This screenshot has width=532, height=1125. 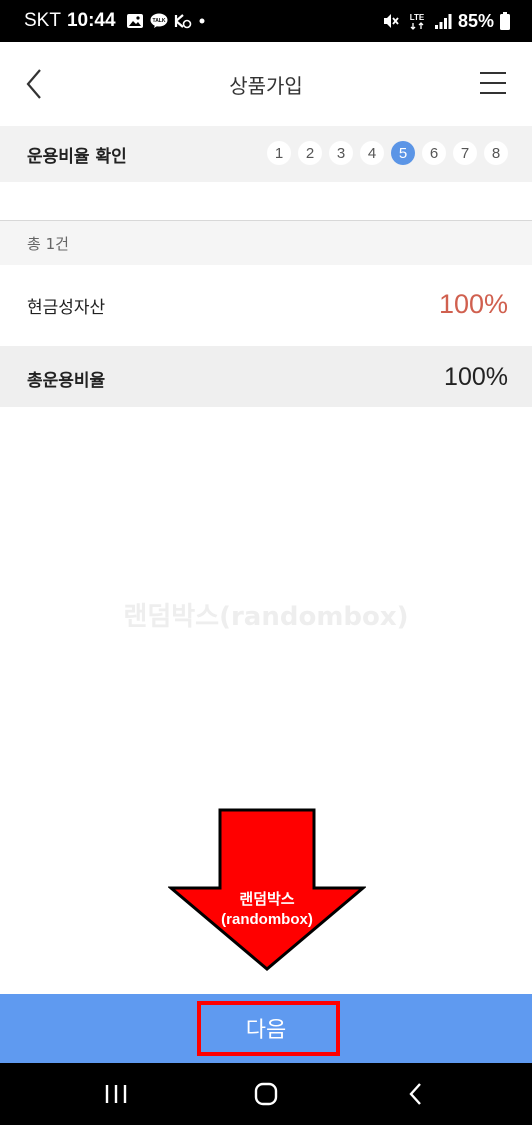 What do you see at coordinates (266, 305) in the screenshot?
I see `allocation-row: 현금성자산 100%` at bounding box center [266, 305].